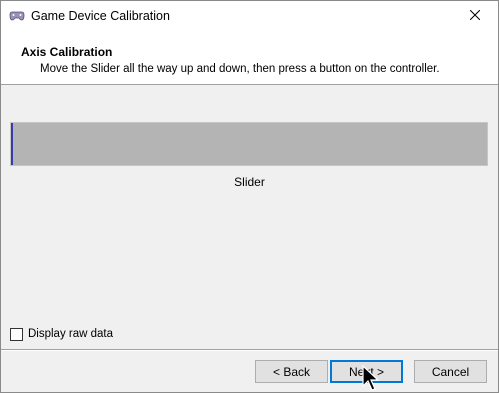 This screenshot has width=499, height=393. I want to click on back-button: < Back, so click(291, 371).